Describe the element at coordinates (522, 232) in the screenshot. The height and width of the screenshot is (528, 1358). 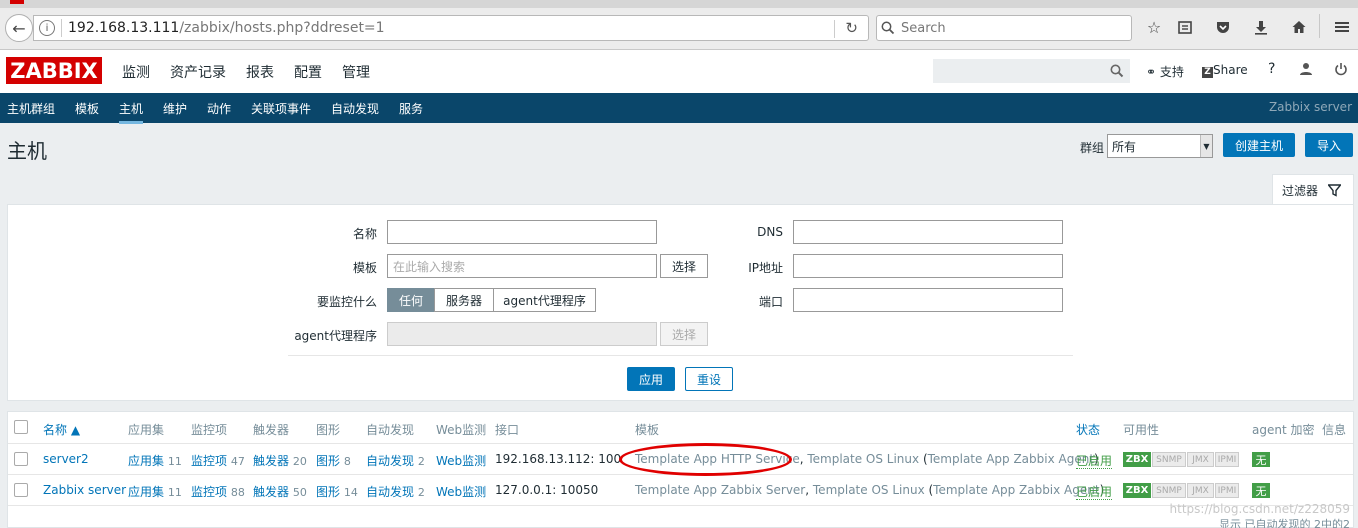
I see `name-input` at that location.